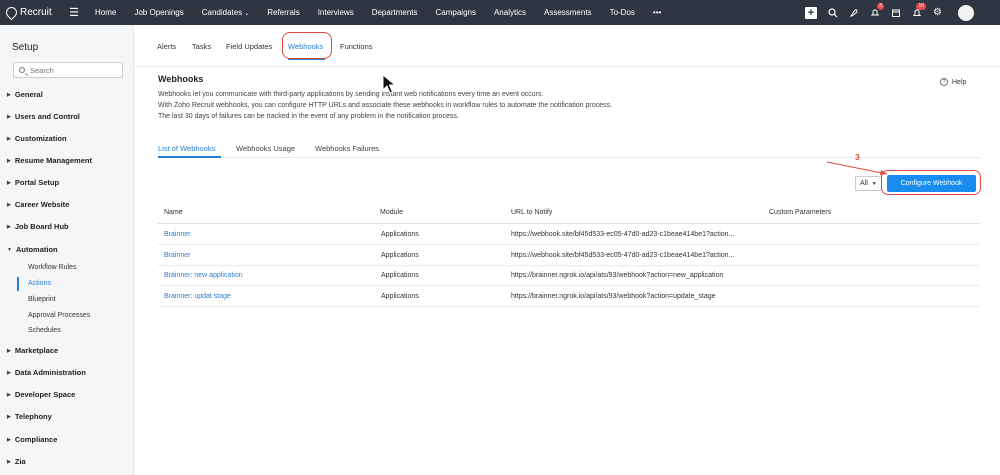 The height and width of the screenshot is (475, 1000). I want to click on sidebar-group-general: ▶ General, so click(25, 94).